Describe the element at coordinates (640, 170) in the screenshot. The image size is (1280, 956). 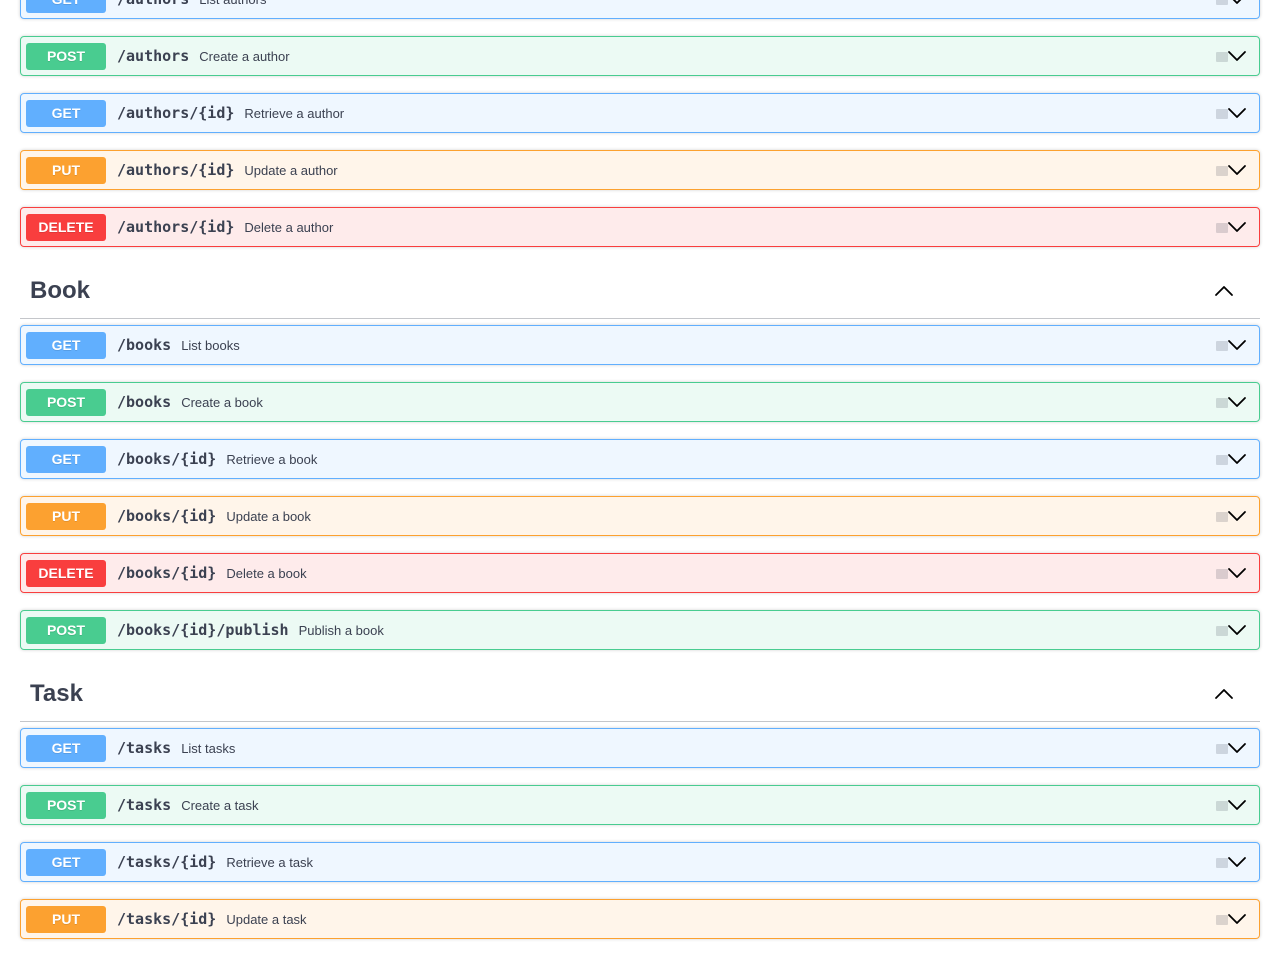
I see `opblock-put: PUT/authors/{id} Update a author` at that location.